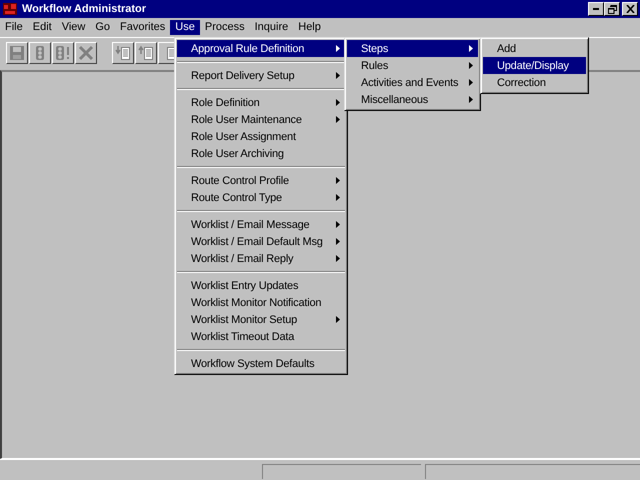  Describe the element at coordinates (412, 99) in the screenshot. I see `menu-item: Miscellaneous` at that location.